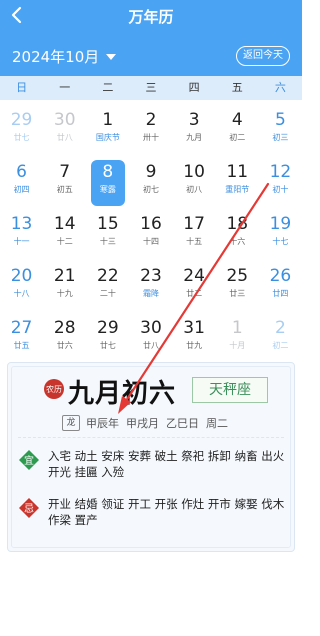 This screenshot has width=320, height=636. I want to click on calendar-day: 2 卅十, so click(150, 130).